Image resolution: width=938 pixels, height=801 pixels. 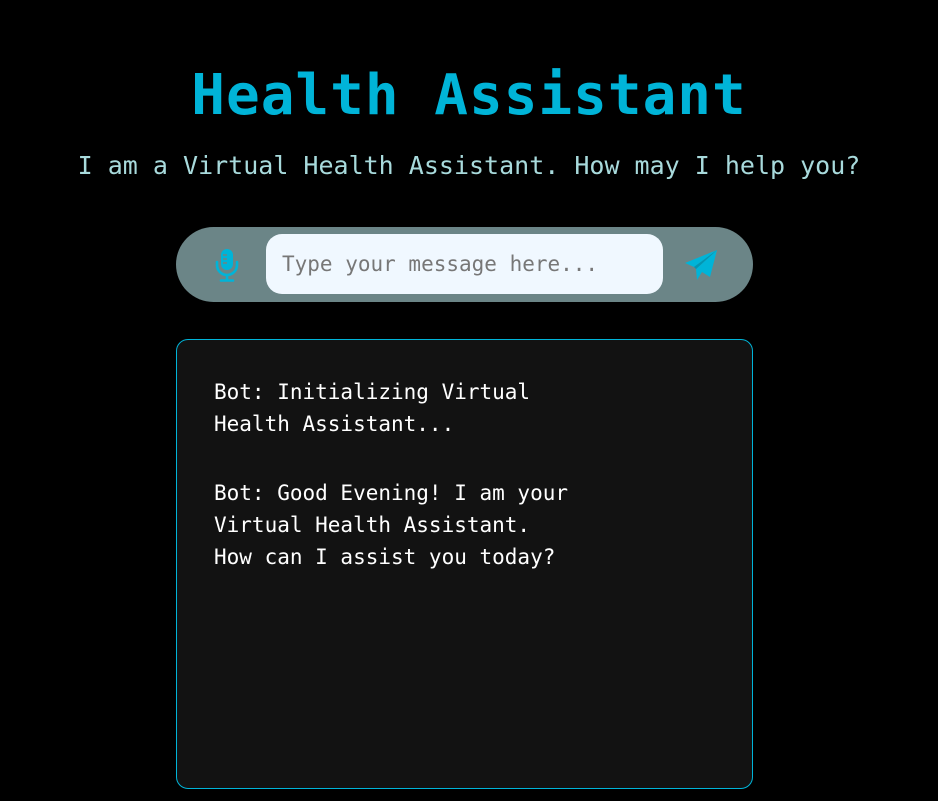 I want to click on microphone-button, so click(x=227, y=265).